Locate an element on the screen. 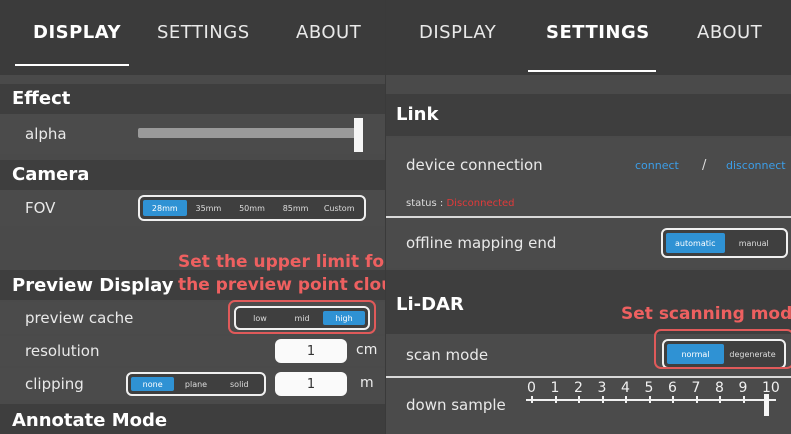 This screenshot has height=434, width=791. disconnect-link: disconnect is located at coordinates (756, 165).